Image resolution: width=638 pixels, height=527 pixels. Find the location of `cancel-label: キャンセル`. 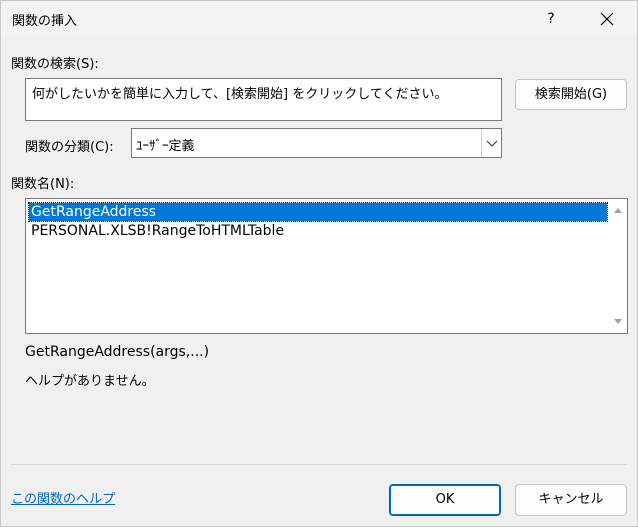

cancel-label: キャンセル is located at coordinates (571, 499).